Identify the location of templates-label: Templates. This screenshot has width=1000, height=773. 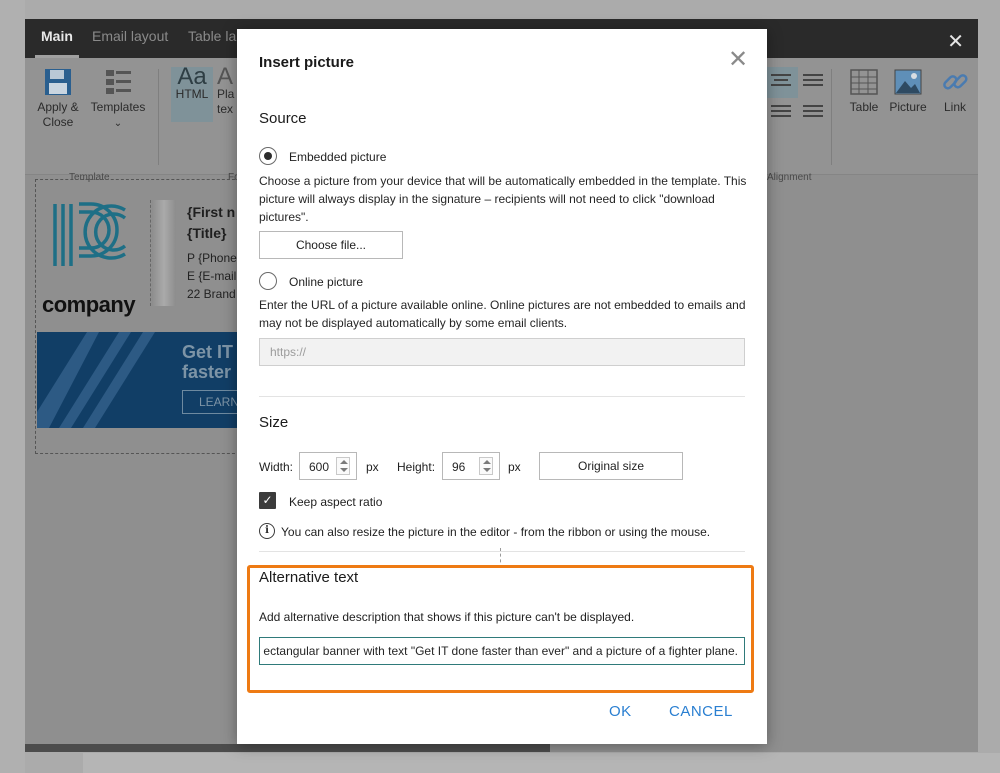
(118, 107).